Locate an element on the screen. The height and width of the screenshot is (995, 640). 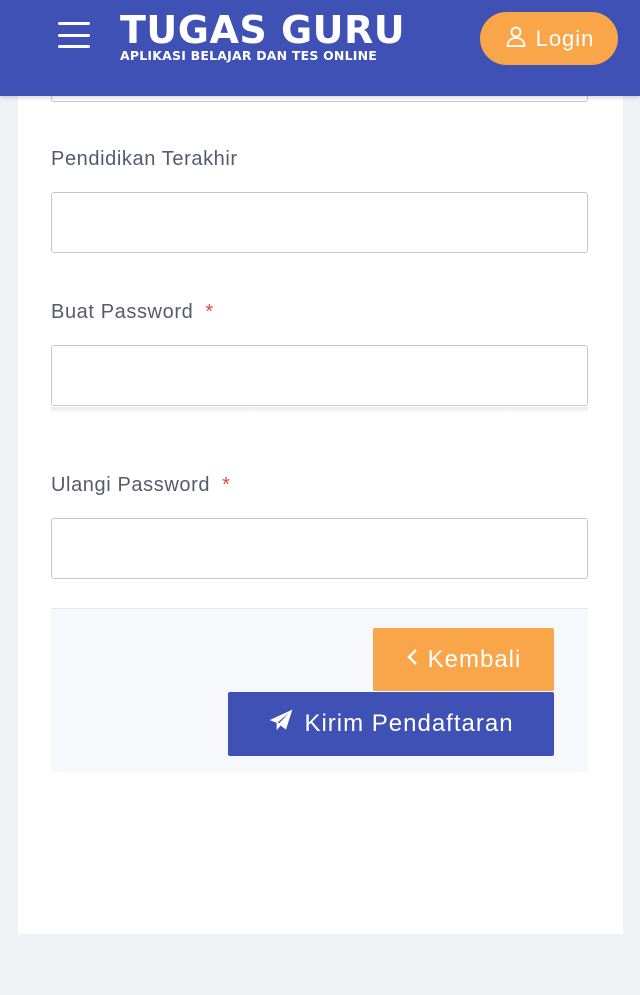
field-label-text: Ulangi Password is located at coordinates (131, 485).